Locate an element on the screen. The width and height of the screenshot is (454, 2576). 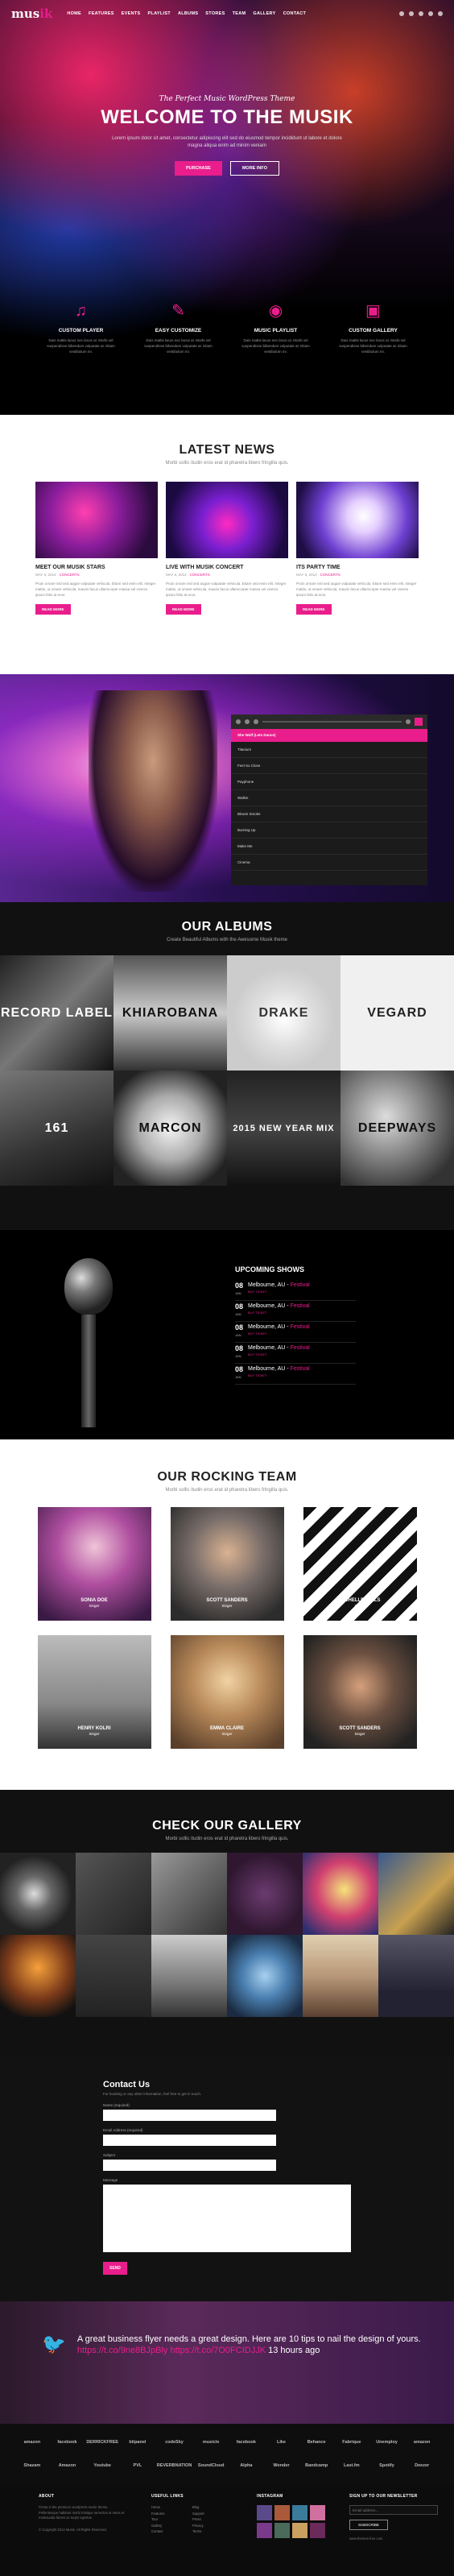
album-cover: VEGARD is located at coordinates (397, 1013).